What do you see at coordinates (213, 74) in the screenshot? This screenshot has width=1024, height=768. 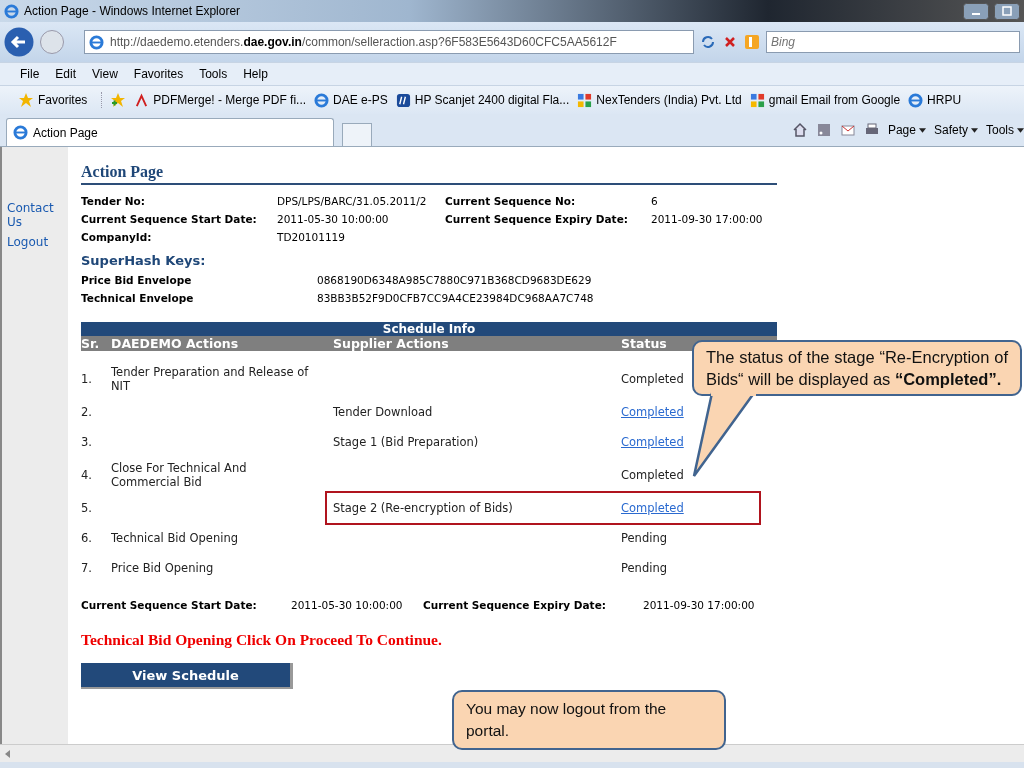 I see `menu-item: Tools` at bounding box center [213, 74].